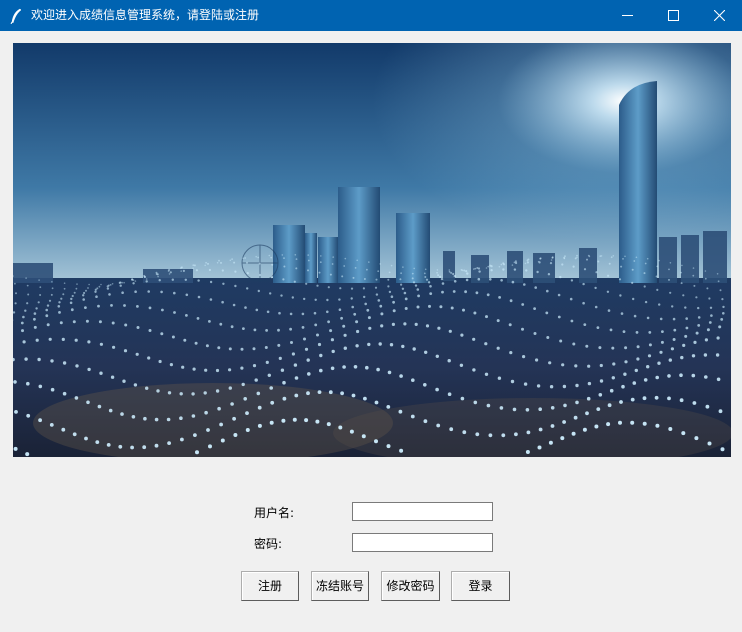 The image size is (742, 632). What do you see at coordinates (268, 544) in the screenshot?
I see `password-label: 密码:` at bounding box center [268, 544].